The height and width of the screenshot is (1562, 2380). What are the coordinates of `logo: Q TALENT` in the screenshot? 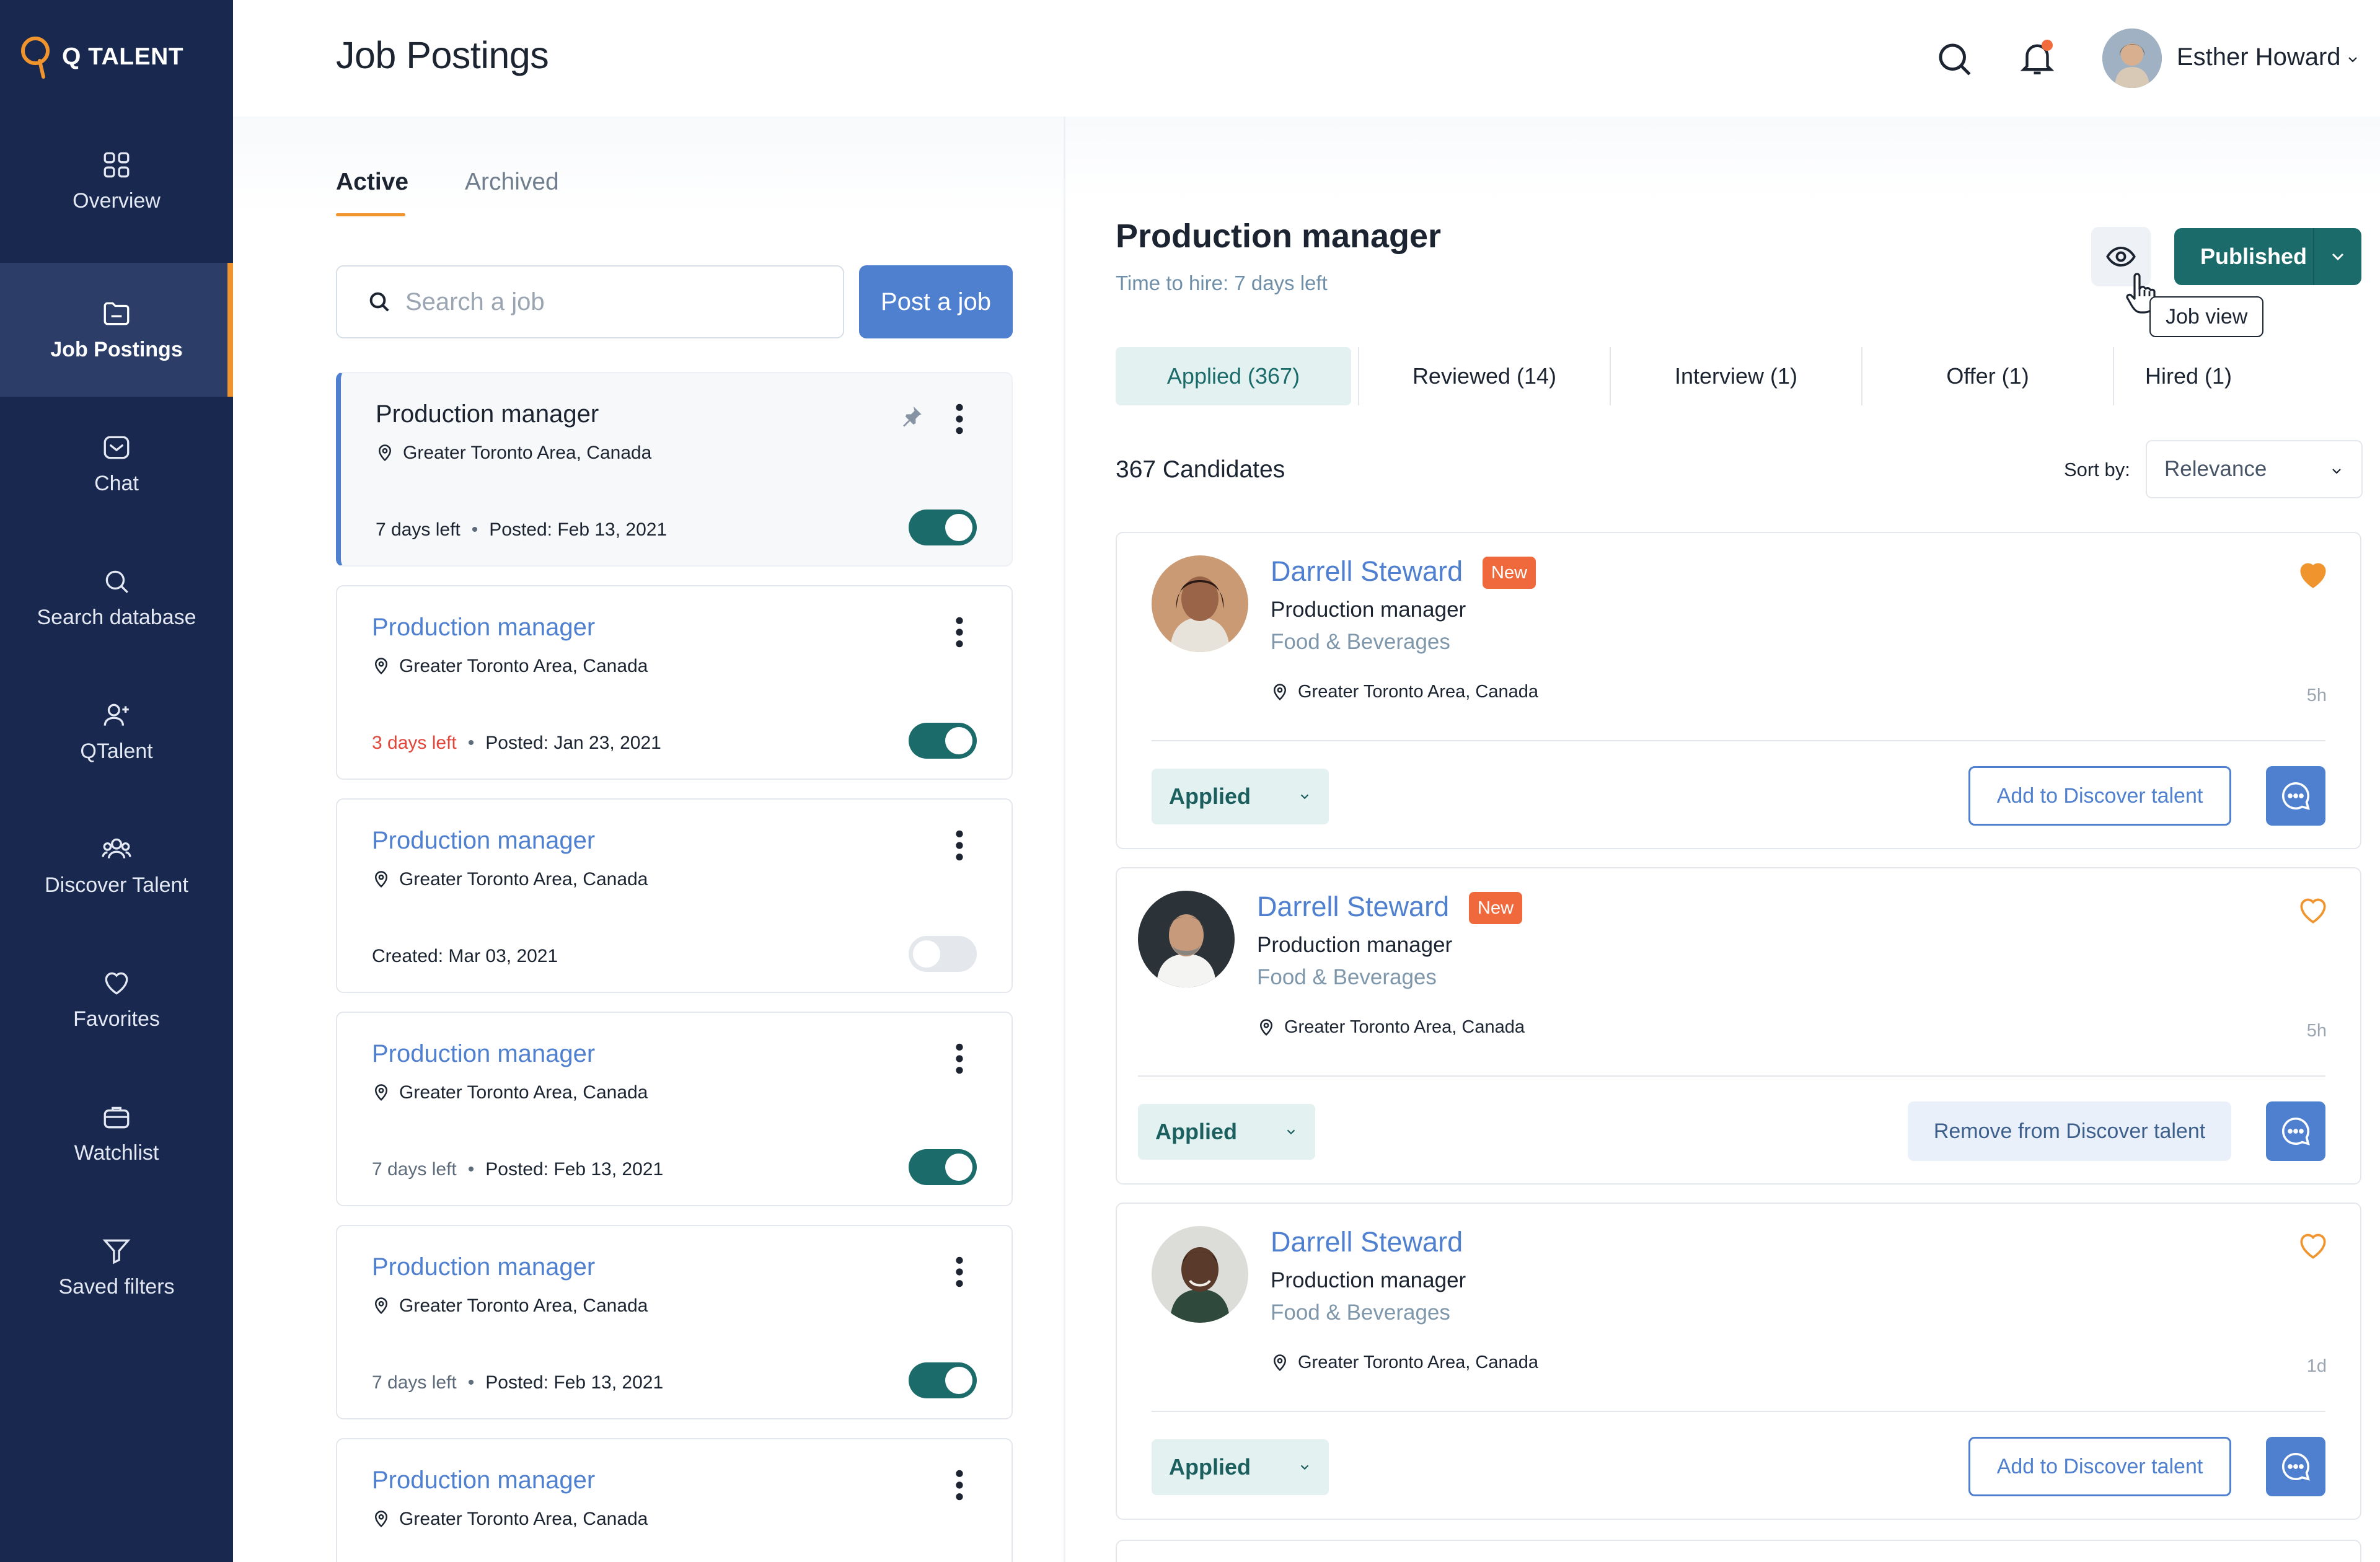 It's located at (101, 57).